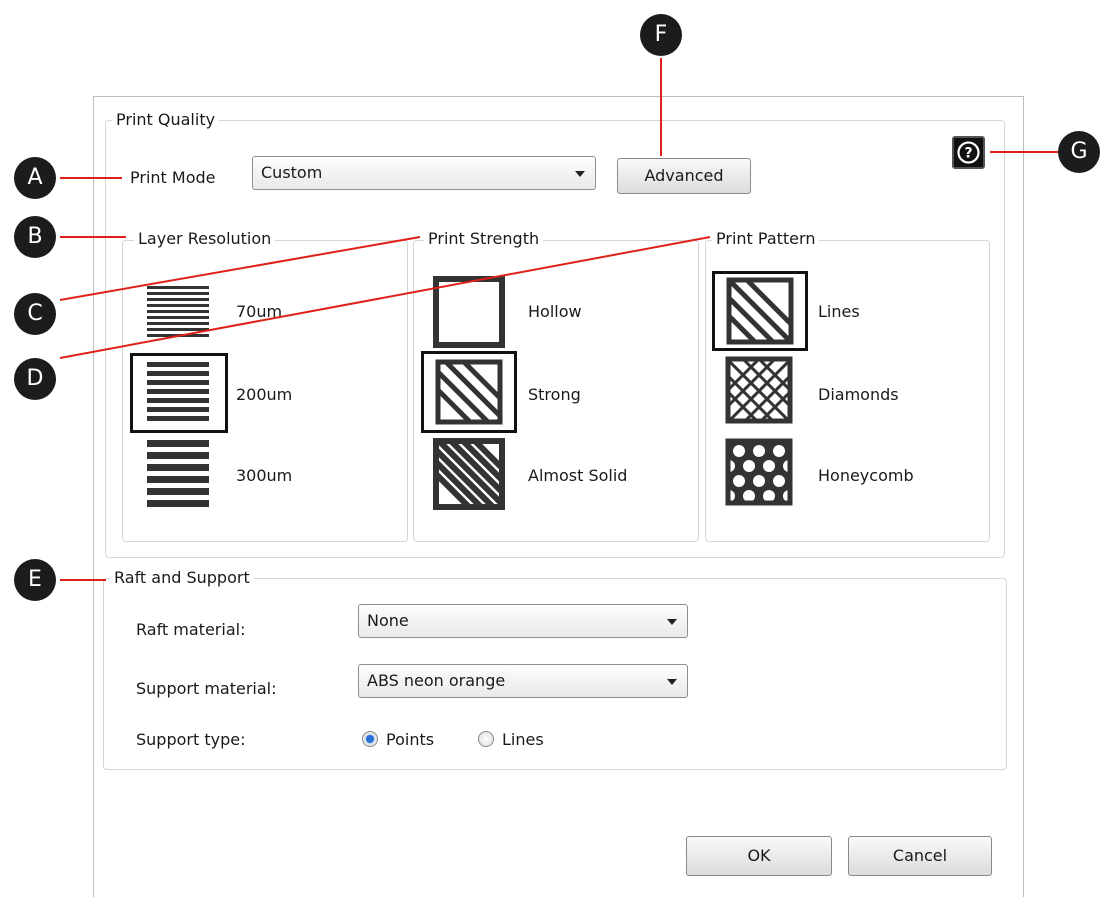  I want to click on callout-c: C, so click(35, 314).